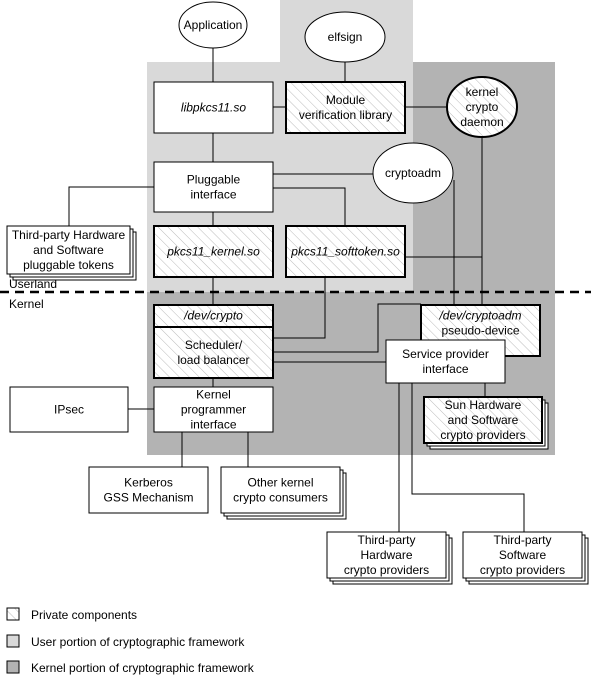  Describe the element at coordinates (13, 667) in the screenshot. I see `legend-swatch-kernel` at that location.